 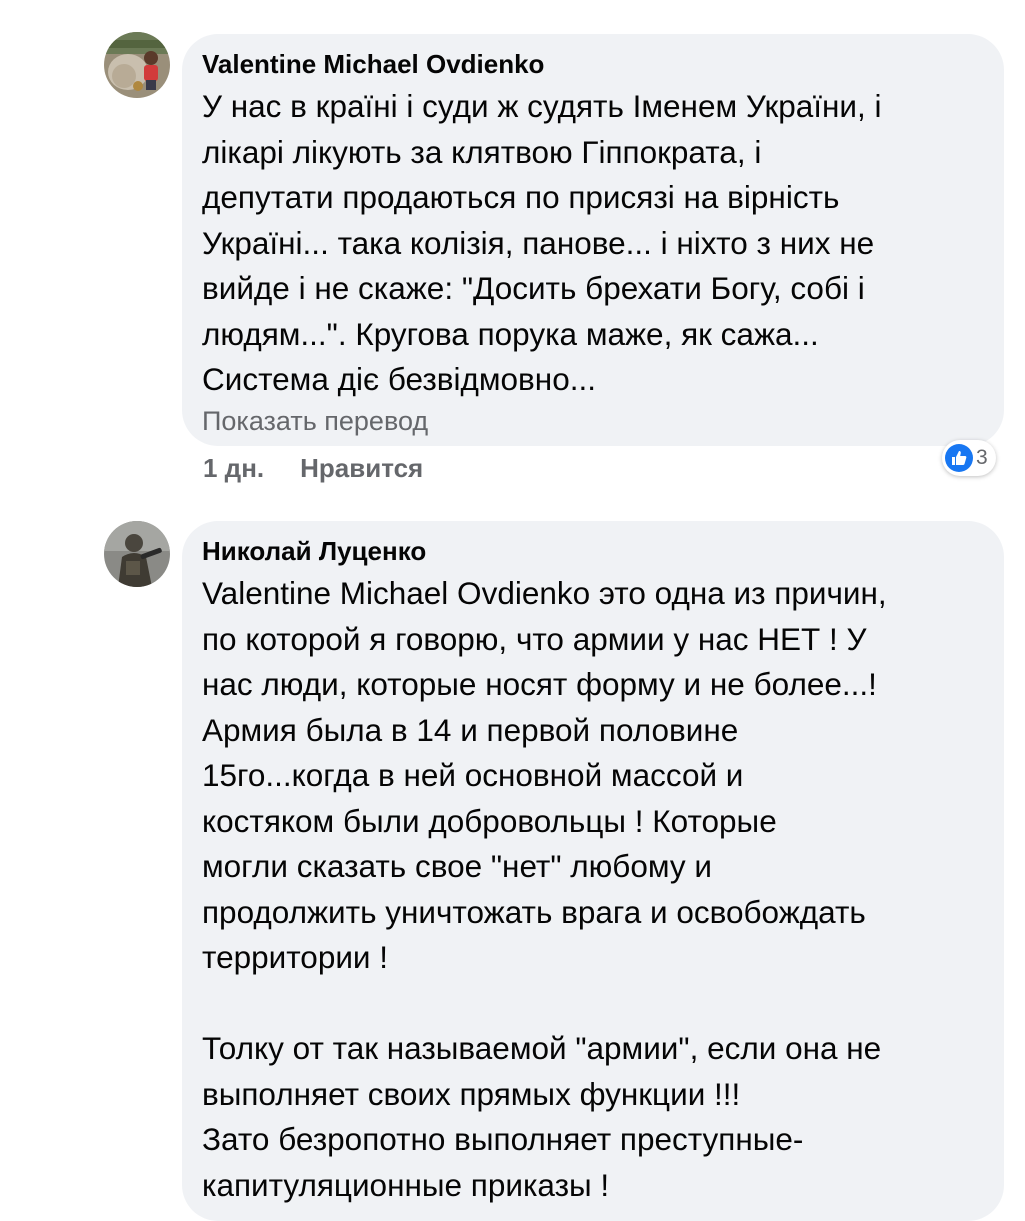 What do you see at coordinates (233, 468) in the screenshot?
I see `comment-timestamp: 1 дн.` at bounding box center [233, 468].